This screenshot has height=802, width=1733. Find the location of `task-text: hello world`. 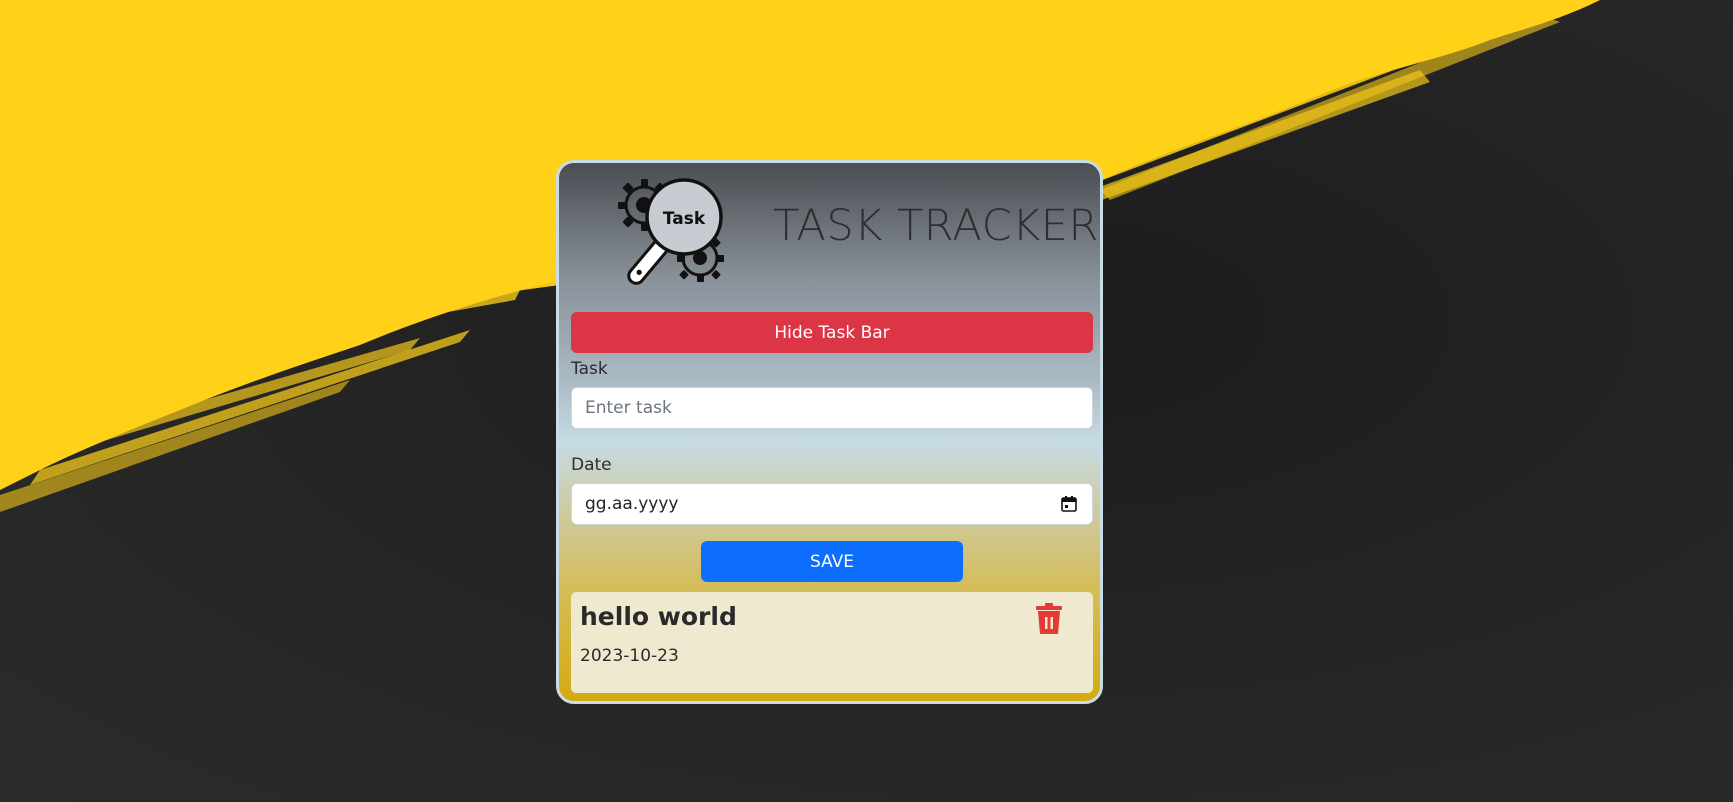

task-text: hello world is located at coordinates (658, 616).